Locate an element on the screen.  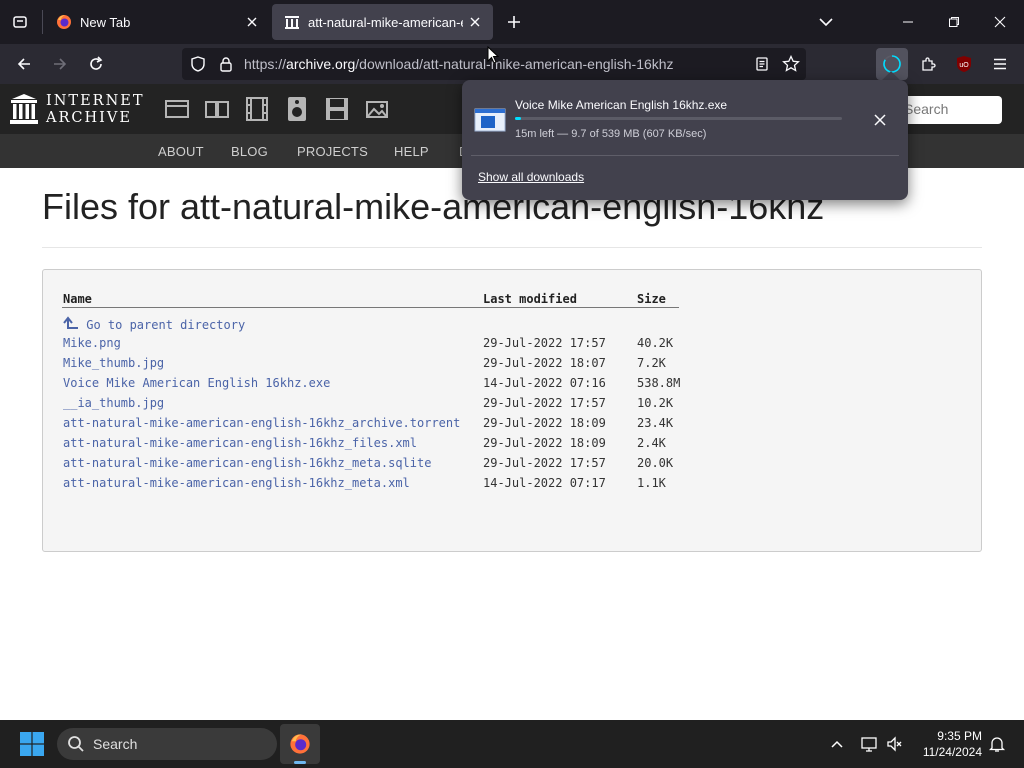
new-tab-button is located at coordinates (514, 22).